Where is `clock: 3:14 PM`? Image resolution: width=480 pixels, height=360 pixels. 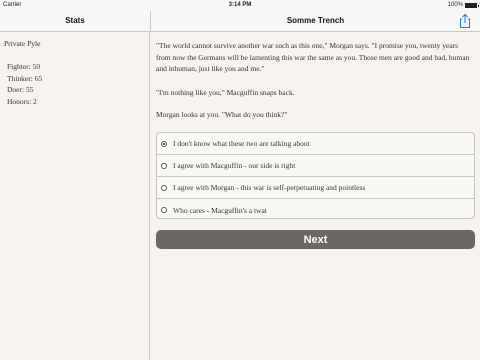
clock: 3:14 PM is located at coordinates (240, 5).